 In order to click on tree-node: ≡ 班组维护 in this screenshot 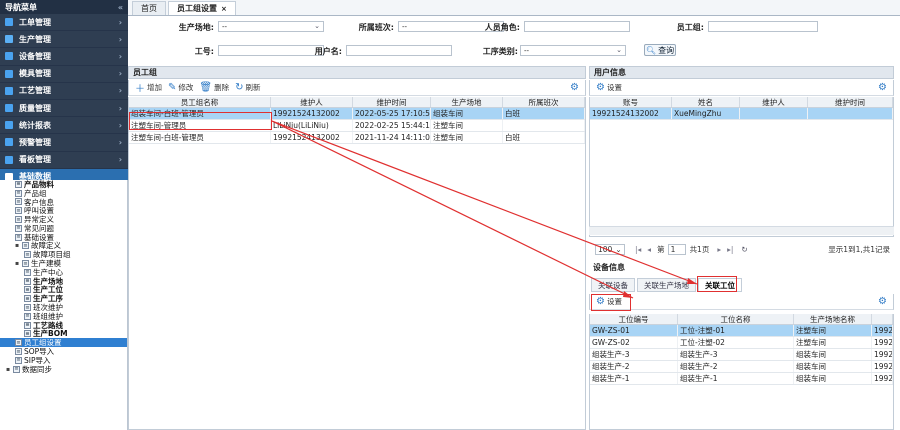, I will do `click(63, 316)`.